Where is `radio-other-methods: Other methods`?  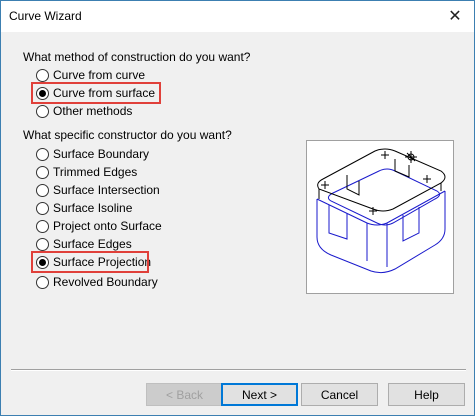 radio-other-methods: Other methods is located at coordinates (84, 111).